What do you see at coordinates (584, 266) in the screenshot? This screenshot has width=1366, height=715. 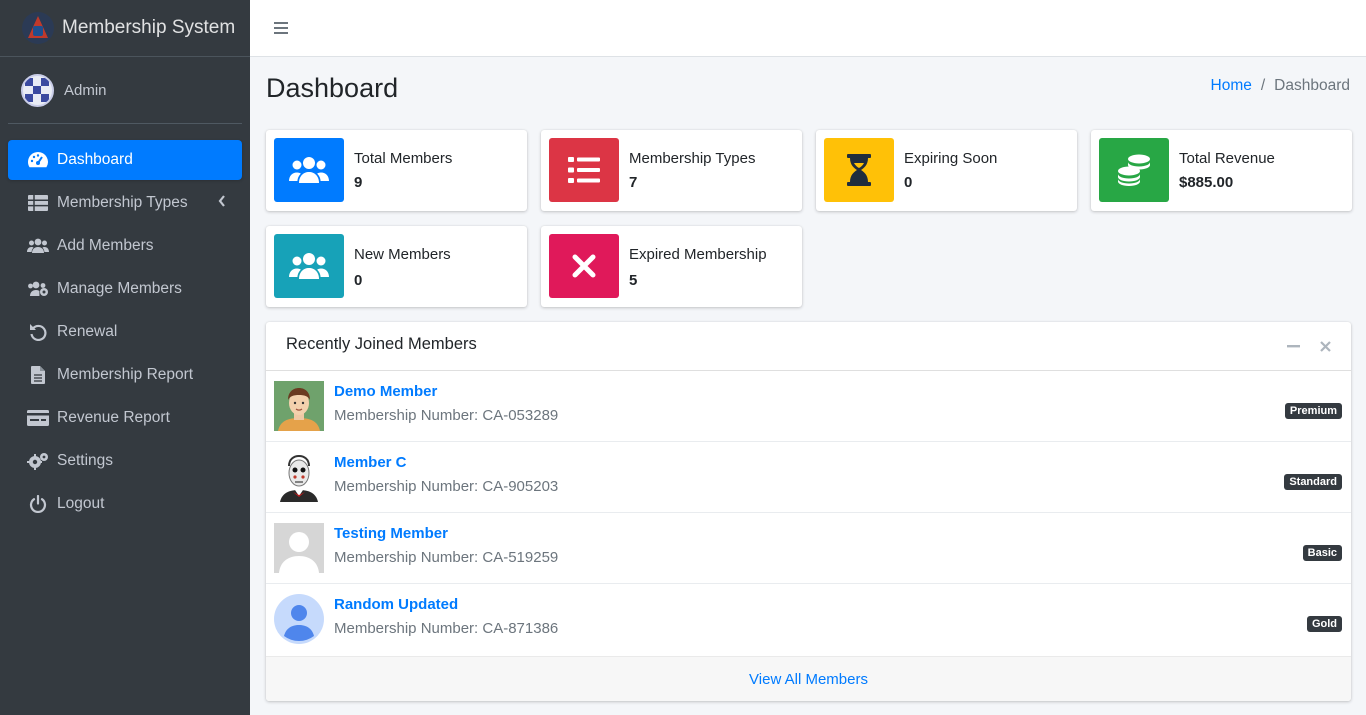 I see `times-icon` at bounding box center [584, 266].